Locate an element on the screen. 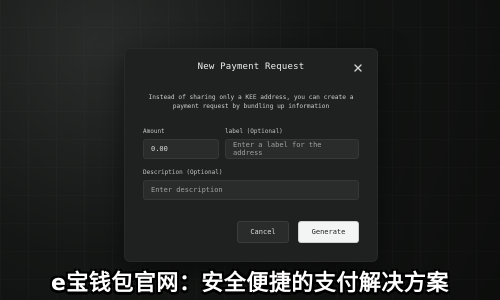  modal-title: New Payment Request is located at coordinates (251, 67).